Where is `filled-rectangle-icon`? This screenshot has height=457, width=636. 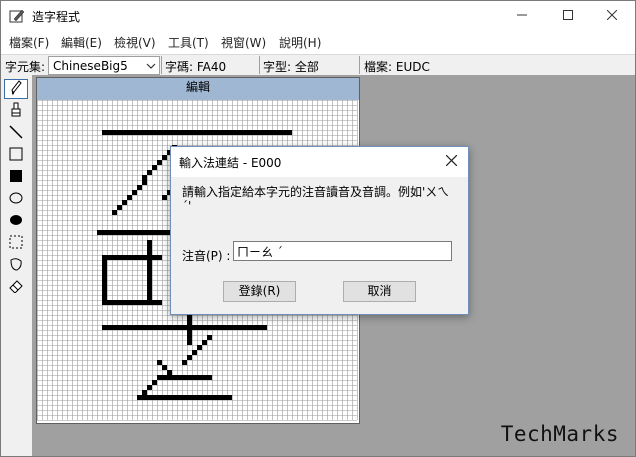 filled-rectangle-icon is located at coordinates (16, 177).